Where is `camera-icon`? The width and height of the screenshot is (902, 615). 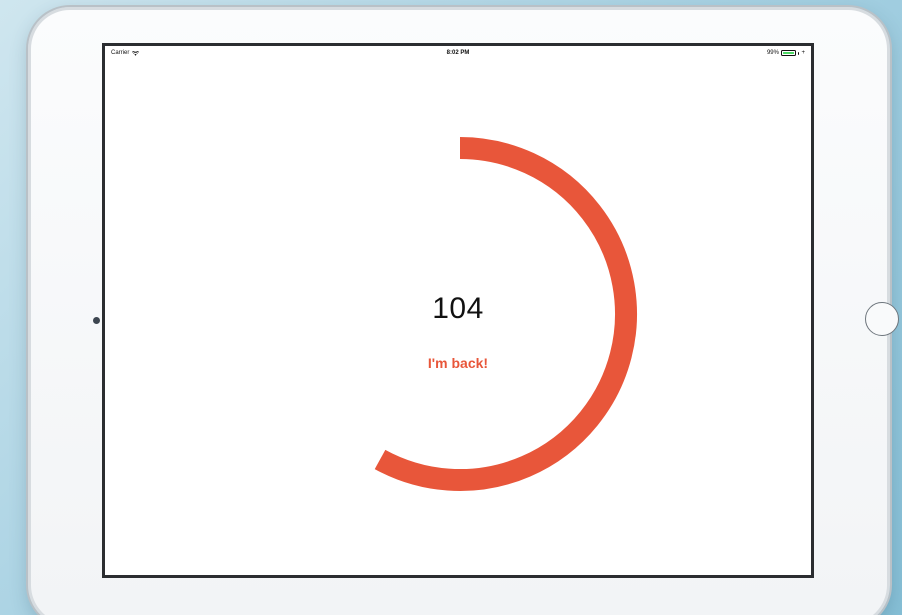
camera-icon is located at coordinates (96, 320).